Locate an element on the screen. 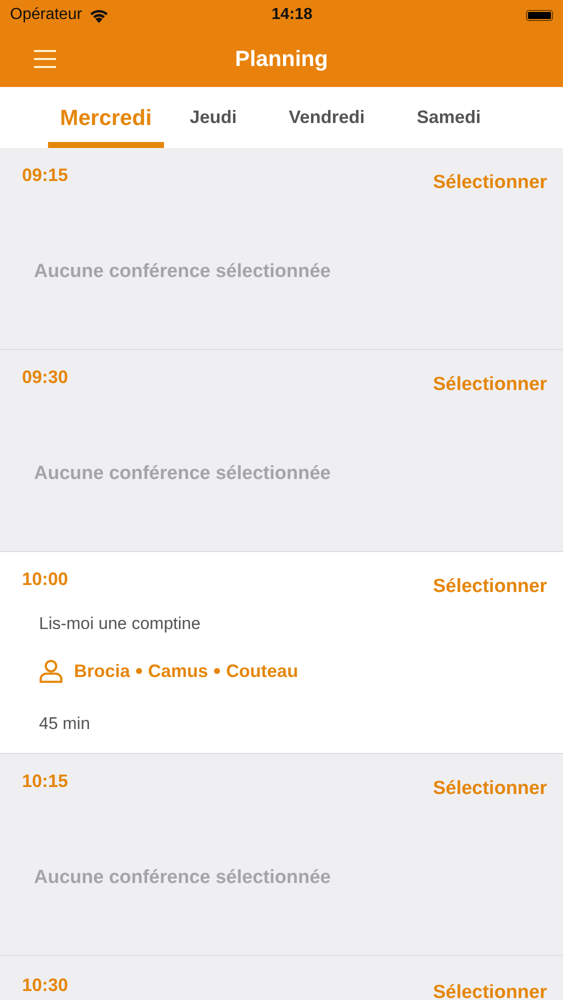 Image resolution: width=563 pixels, height=1000 pixels. slot-time: 09:15 is located at coordinates (45, 175).